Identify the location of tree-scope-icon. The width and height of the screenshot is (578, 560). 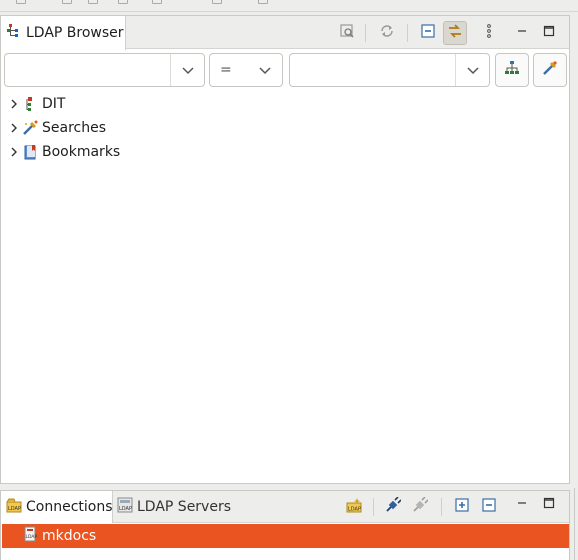
(512, 70).